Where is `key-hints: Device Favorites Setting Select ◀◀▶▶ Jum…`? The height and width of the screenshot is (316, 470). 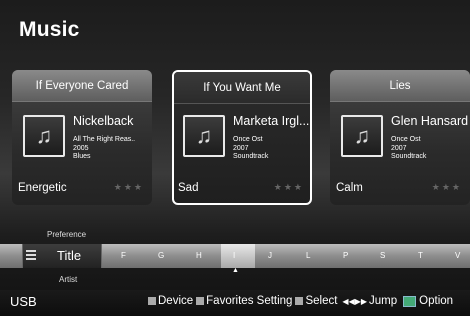
key-hints: Device Favorites Setting Select ◀◀▶▶ Jum… is located at coordinates (302, 301).